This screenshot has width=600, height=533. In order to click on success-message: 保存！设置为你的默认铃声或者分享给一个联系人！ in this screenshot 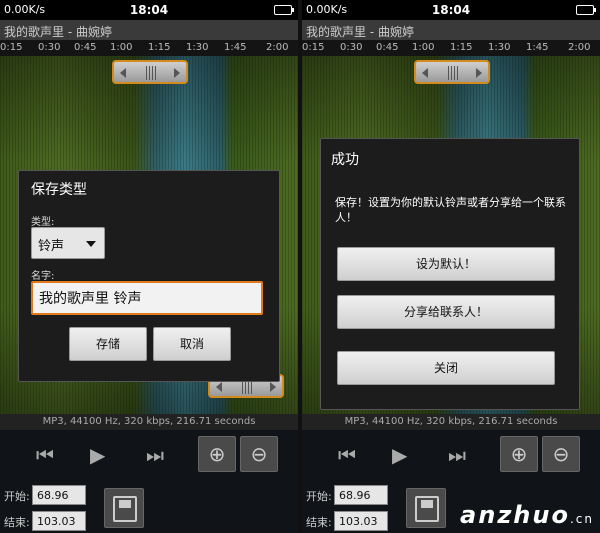, I will do `click(450, 210)`.